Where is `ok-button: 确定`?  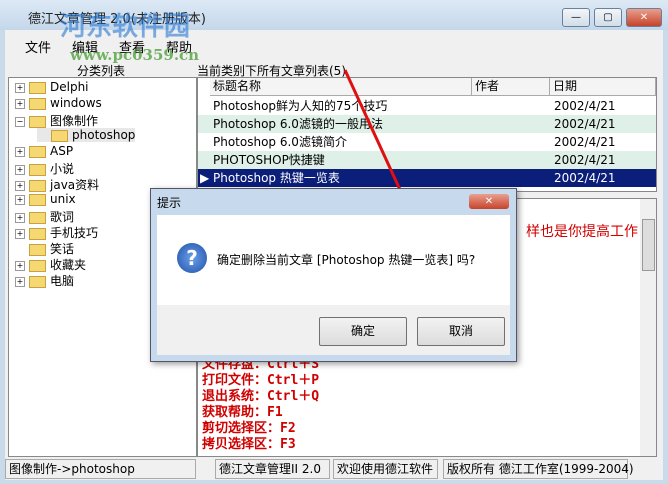
ok-button: 确定 is located at coordinates (363, 331).